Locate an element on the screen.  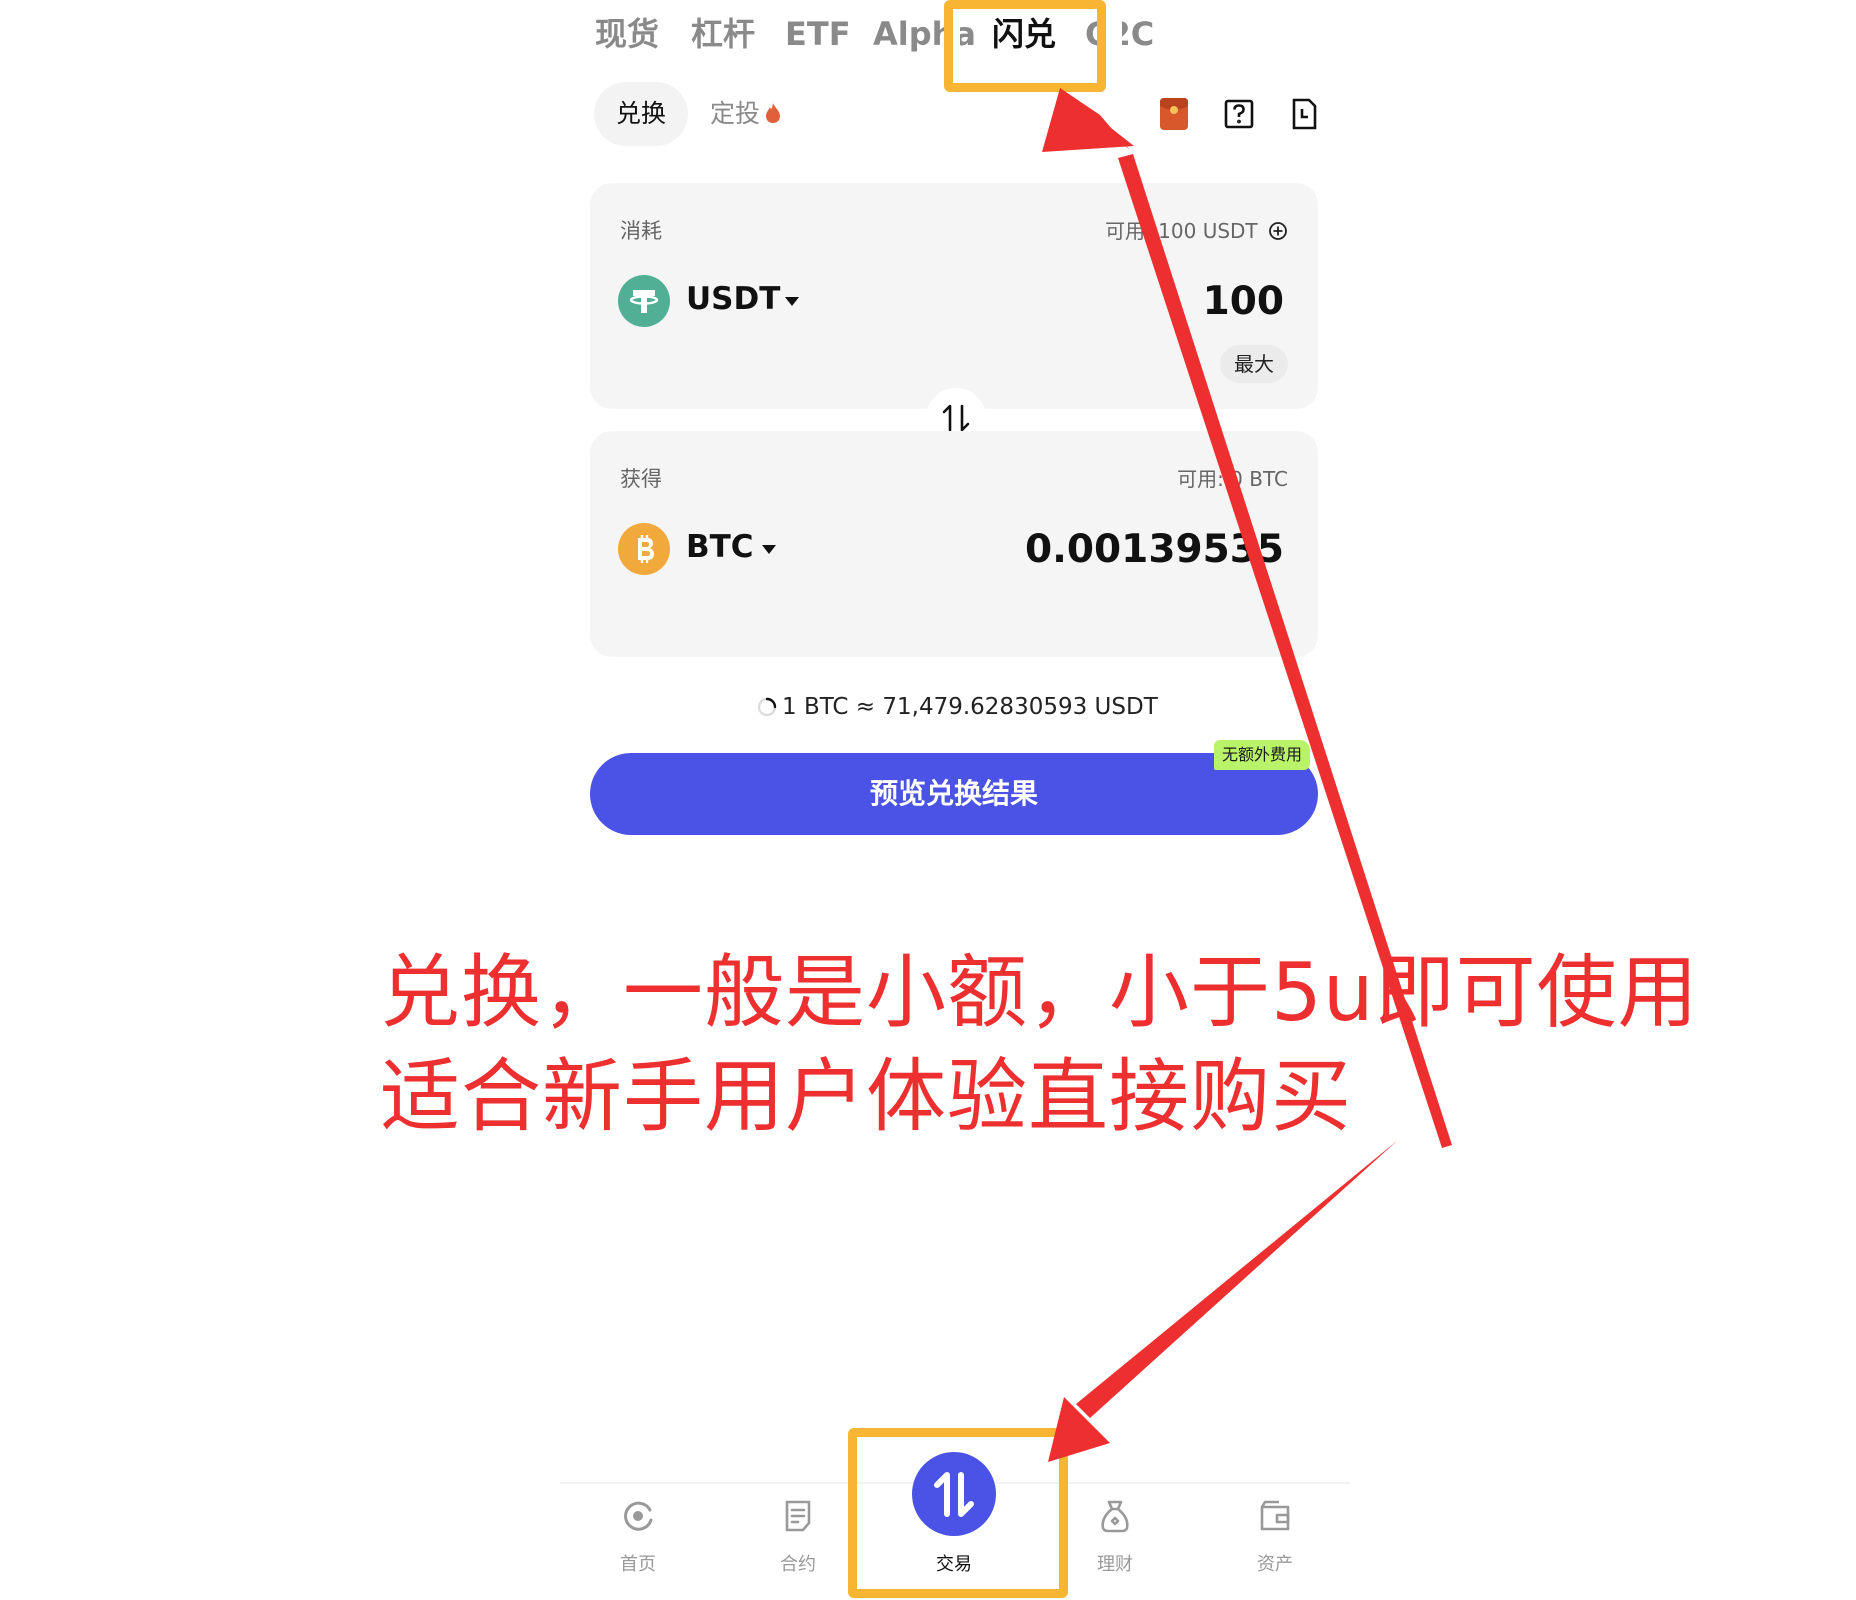
bitcoin-icon is located at coordinates (644, 549).